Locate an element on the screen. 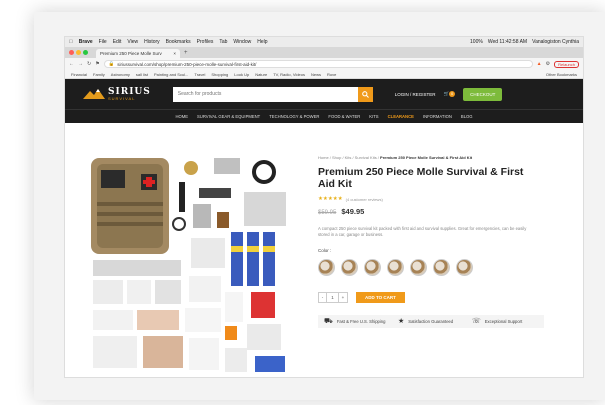  menu-brave: Brave is located at coordinates (86, 42).